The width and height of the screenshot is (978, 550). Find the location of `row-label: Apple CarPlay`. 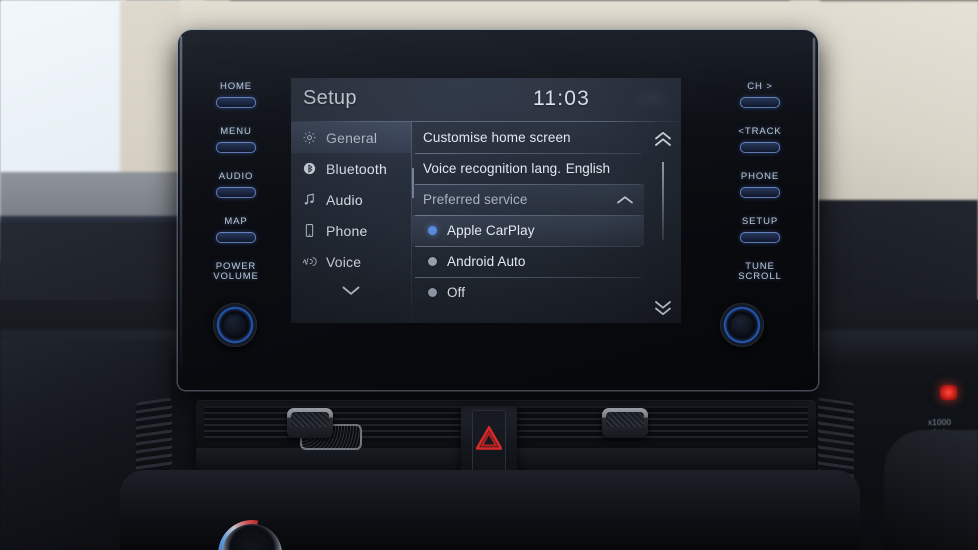

row-label: Apple CarPlay is located at coordinates (491, 230).